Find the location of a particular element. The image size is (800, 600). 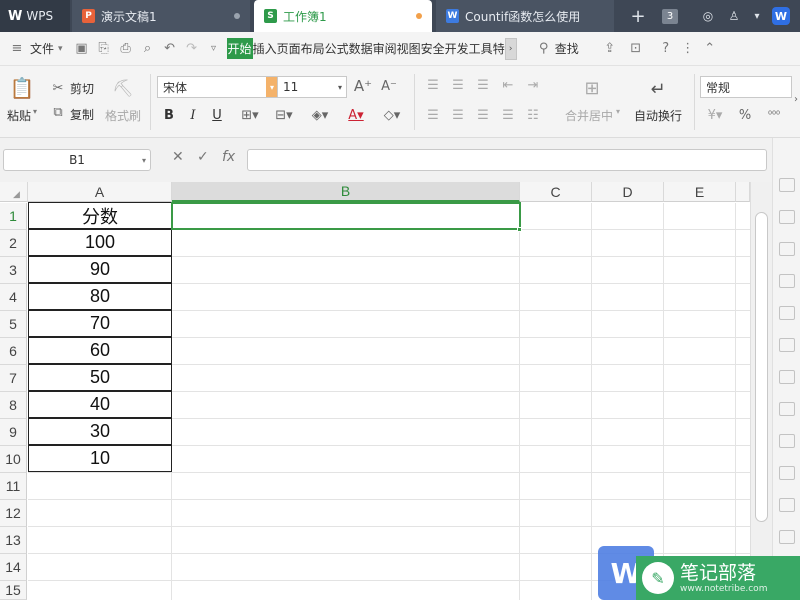

row-header-15: 15 is located at coordinates (13, 590).